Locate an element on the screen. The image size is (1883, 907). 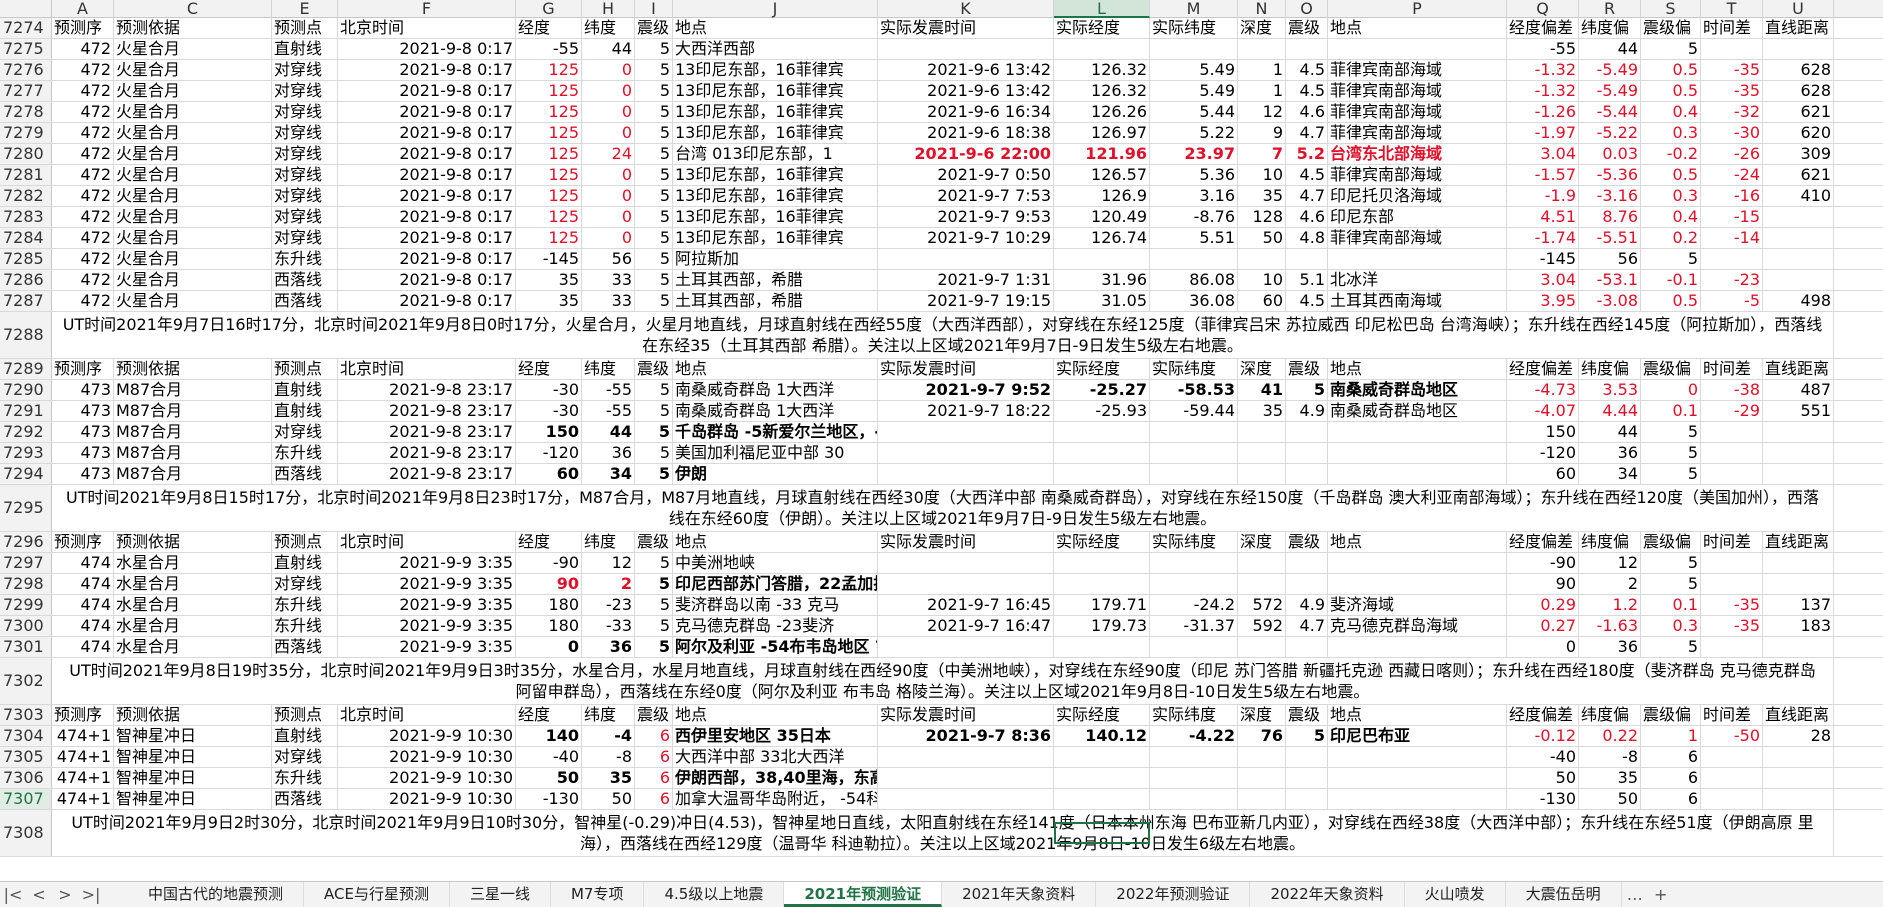
cell-l: 实际经度 is located at coordinates (1102, 28).